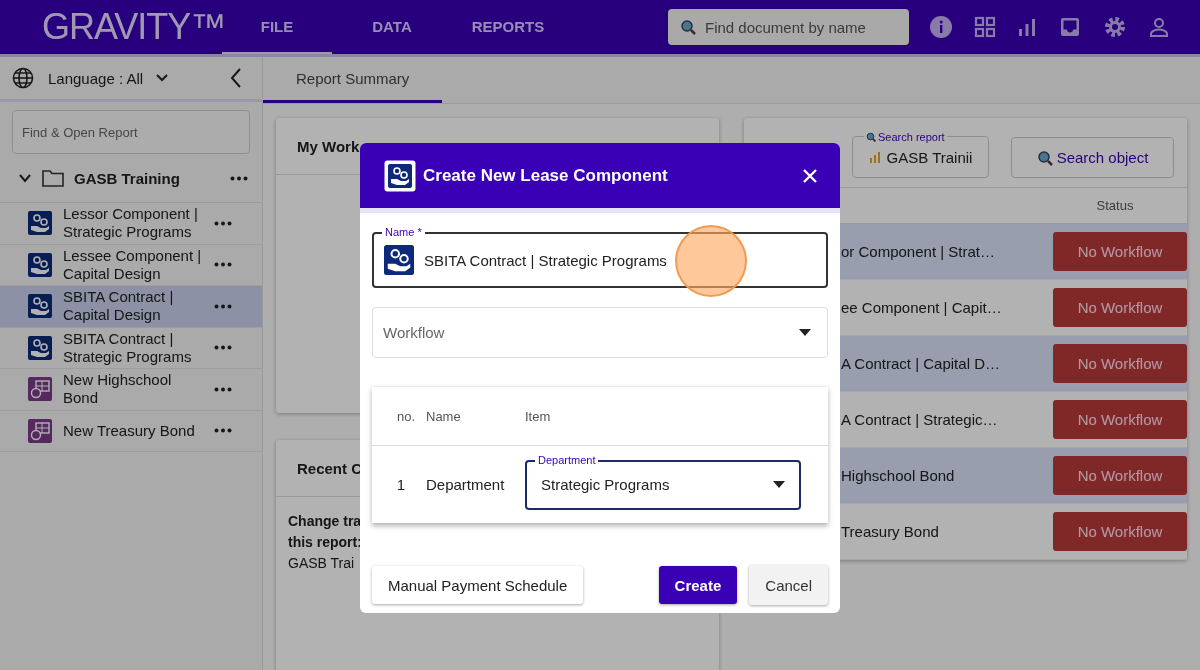 Image resolution: width=1200 pixels, height=670 pixels. Describe the element at coordinates (444, 416) in the screenshot. I see `column-header: Name` at that location.